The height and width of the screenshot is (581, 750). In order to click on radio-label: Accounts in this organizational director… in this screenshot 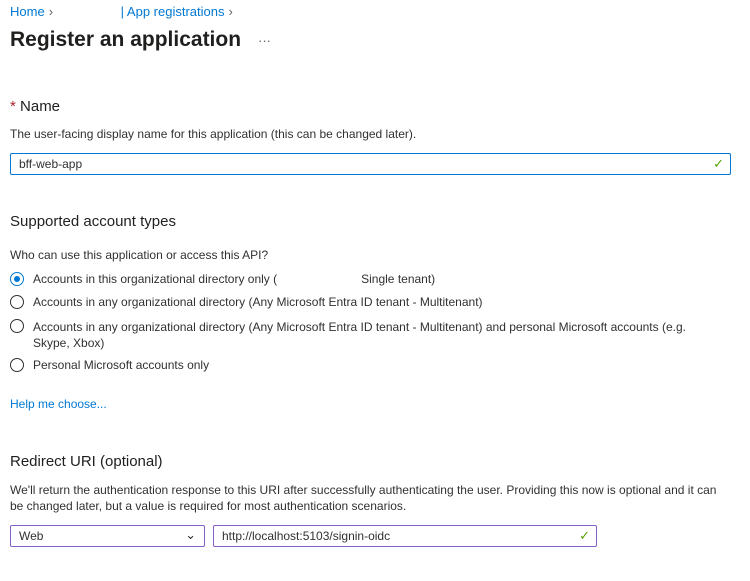, I will do `click(155, 279)`.